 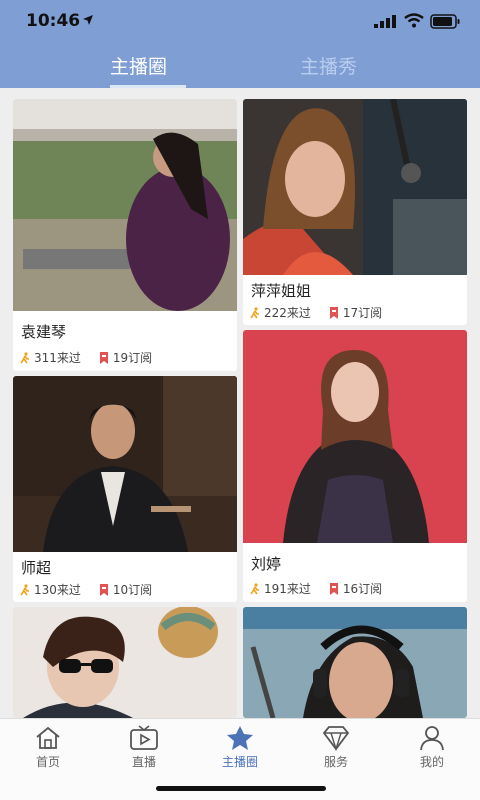 I want to click on anchor-card: 萍萍姐姐 222来过 17订阅, so click(x=355, y=212).